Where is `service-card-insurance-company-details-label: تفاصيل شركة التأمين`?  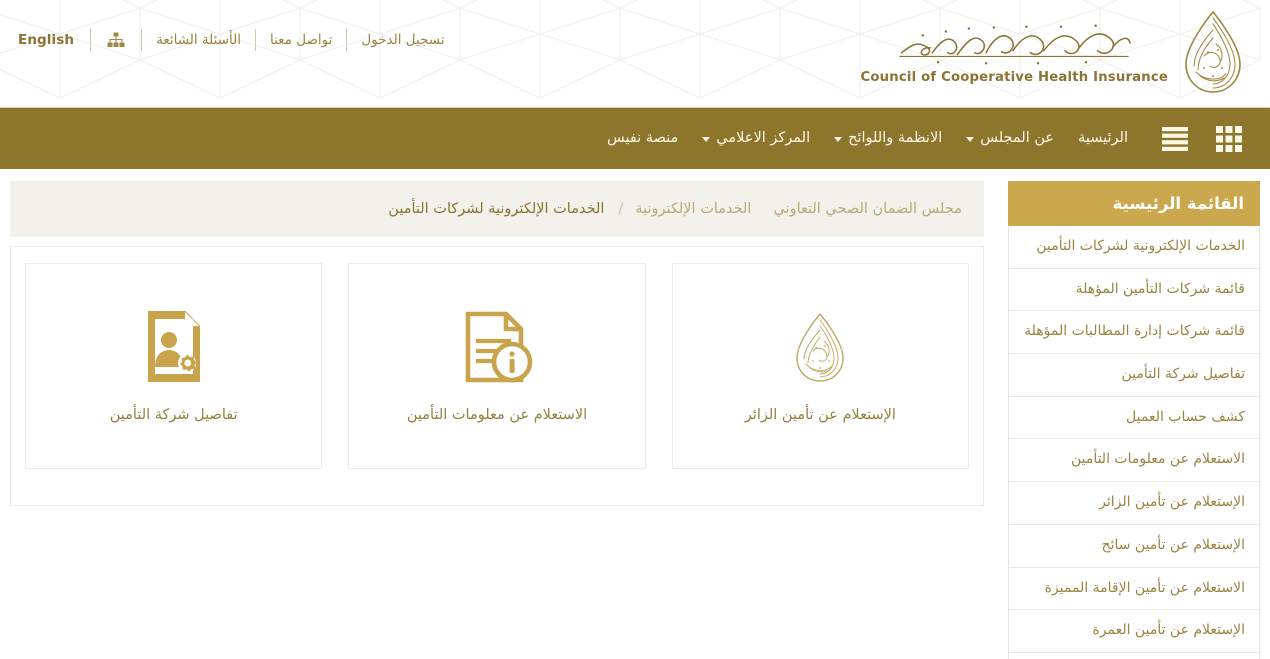 service-card-insurance-company-details-label: تفاصيل شركة التأمين is located at coordinates (173, 415).